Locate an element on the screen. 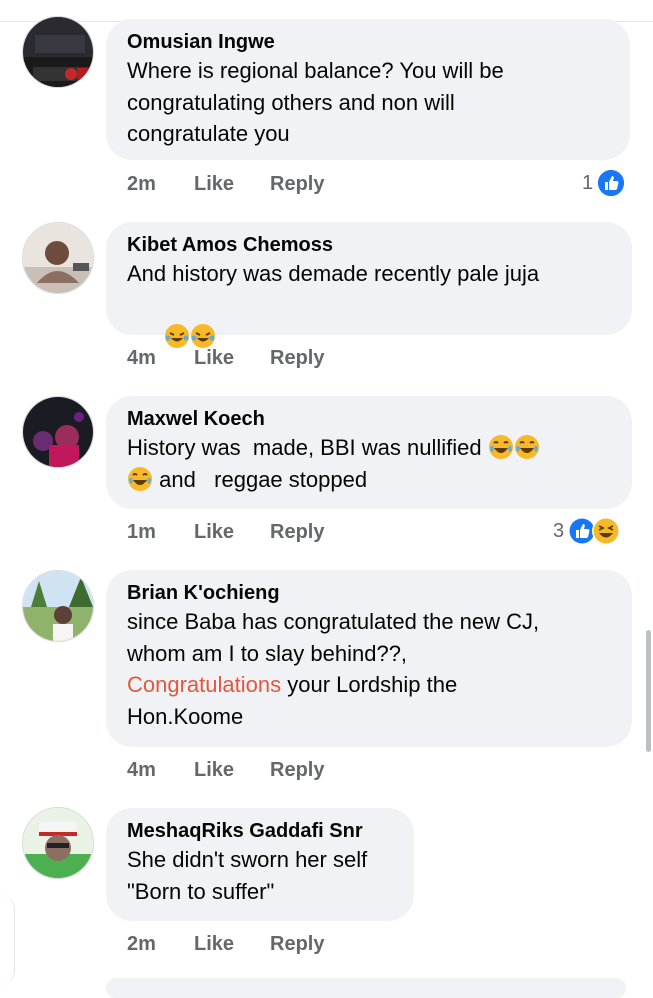 The height and width of the screenshot is (998, 653). hashtag-link: Congratulations is located at coordinates (204, 684).